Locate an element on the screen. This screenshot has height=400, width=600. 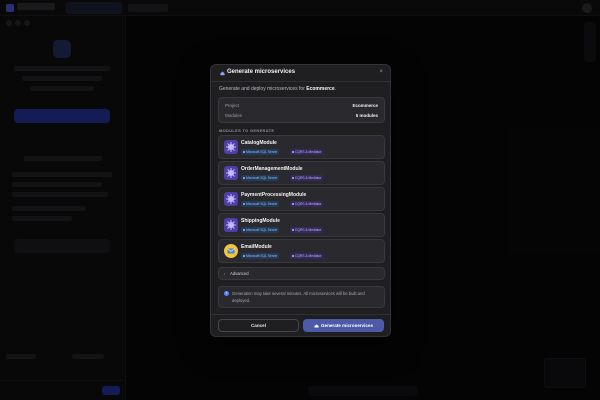
generate-label: Generate microservices is located at coordinates (347, 325).